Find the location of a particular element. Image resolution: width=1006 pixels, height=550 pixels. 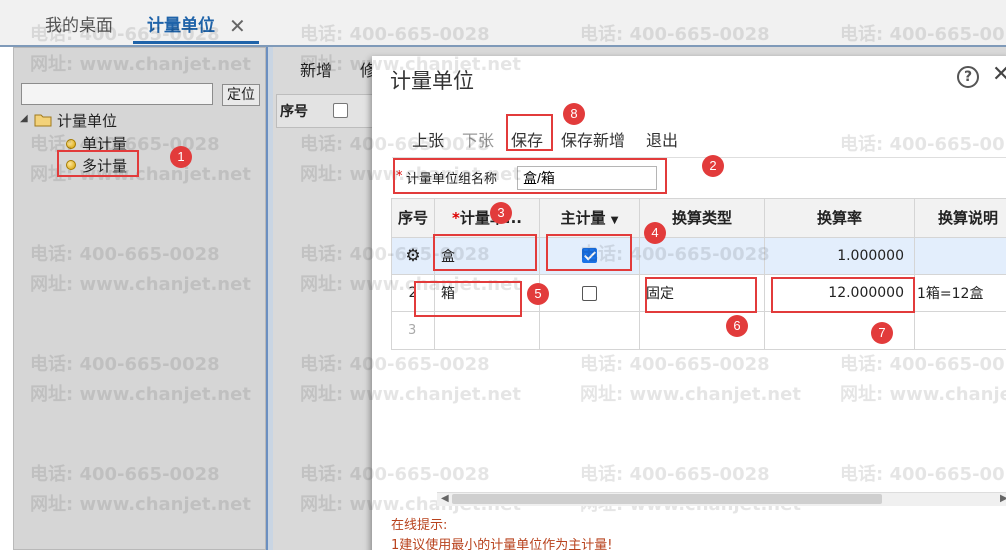

col-header-rate: 换算率 is located at coordinates (839, 218).